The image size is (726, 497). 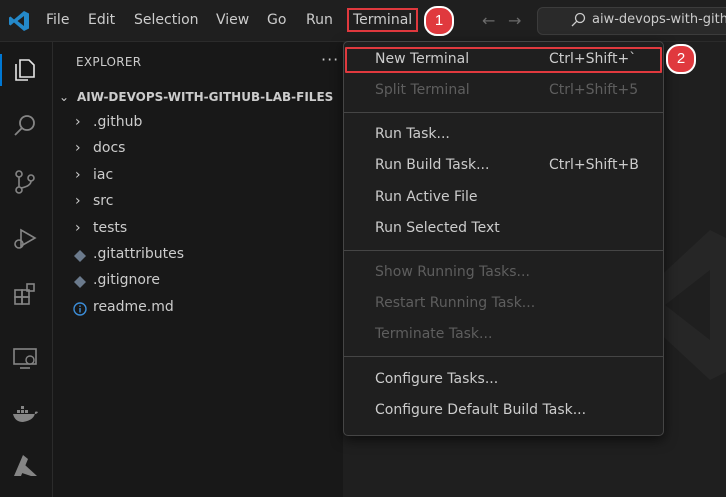 What do you see at coordinates (139, 254) in the screenshot?
I see `tree-item-label: .gitattributes` at bounding box center [139, 254].